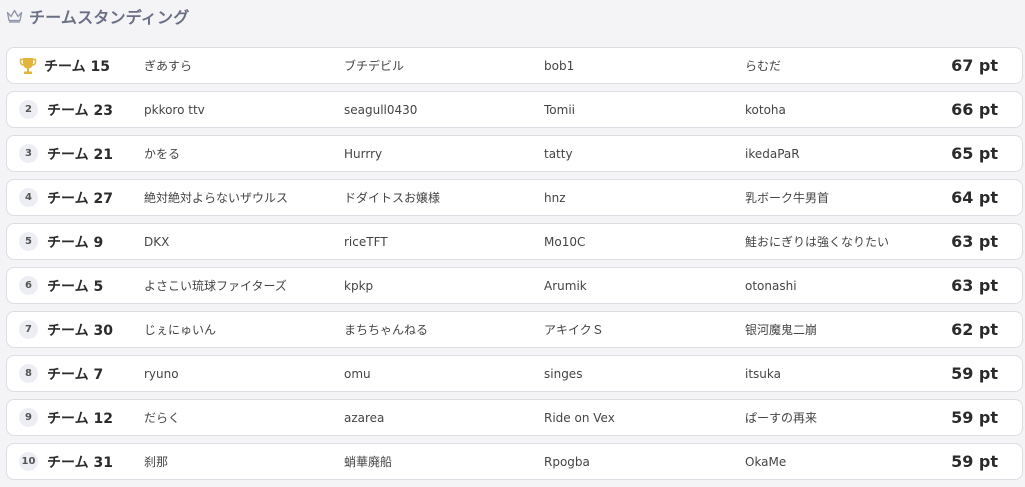 The image size is (1025, 487). Describe the element at coordinates (28, 197) in the screenshot. I see `rank-badge: 4` at that location.